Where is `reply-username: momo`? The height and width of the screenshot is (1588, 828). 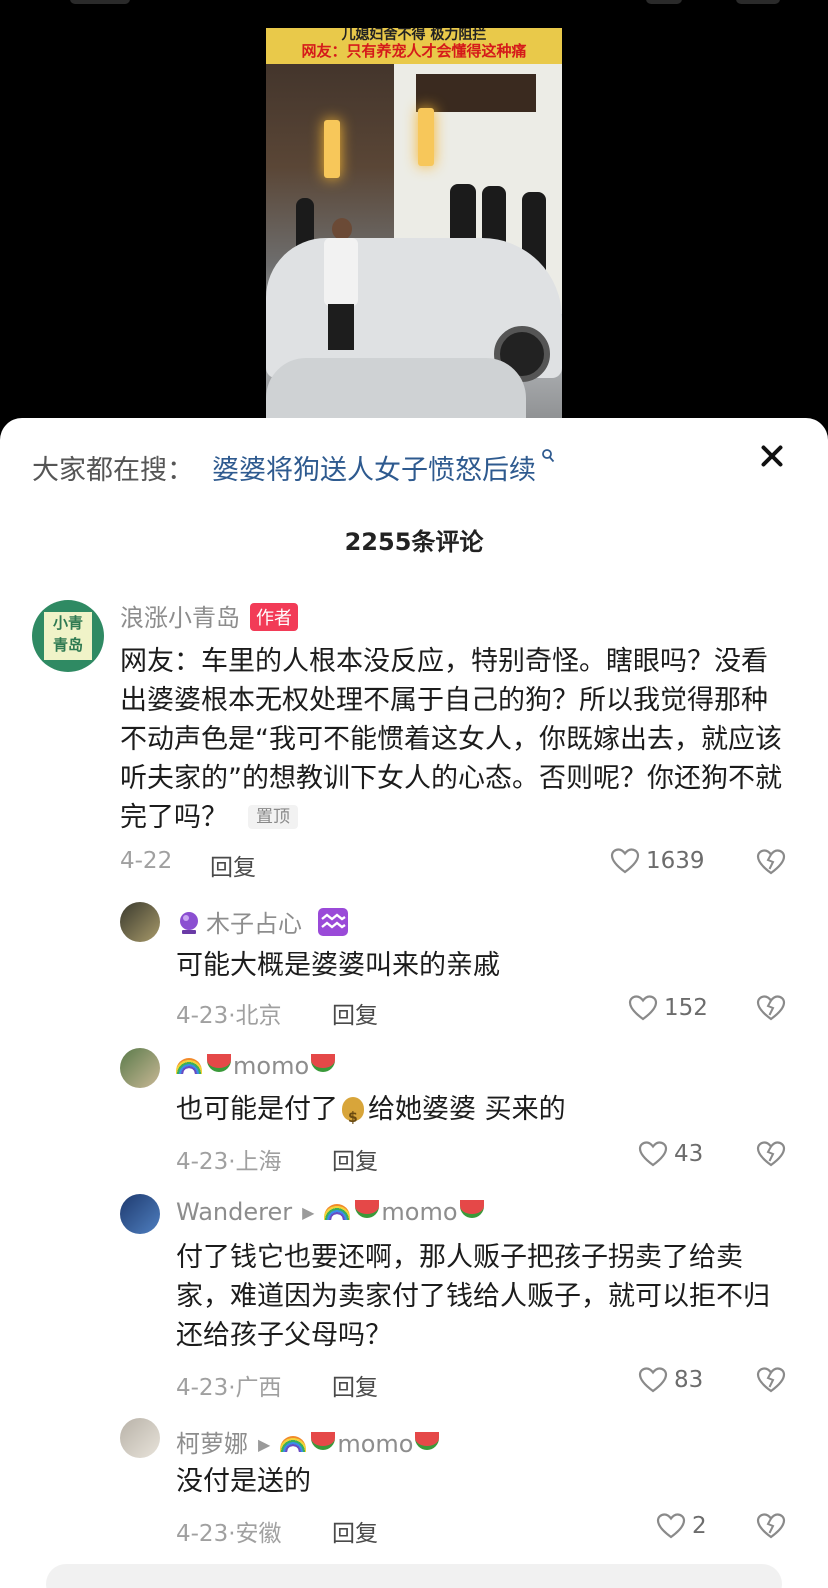 reply-username: momo is located at coordinates (271, 1066).